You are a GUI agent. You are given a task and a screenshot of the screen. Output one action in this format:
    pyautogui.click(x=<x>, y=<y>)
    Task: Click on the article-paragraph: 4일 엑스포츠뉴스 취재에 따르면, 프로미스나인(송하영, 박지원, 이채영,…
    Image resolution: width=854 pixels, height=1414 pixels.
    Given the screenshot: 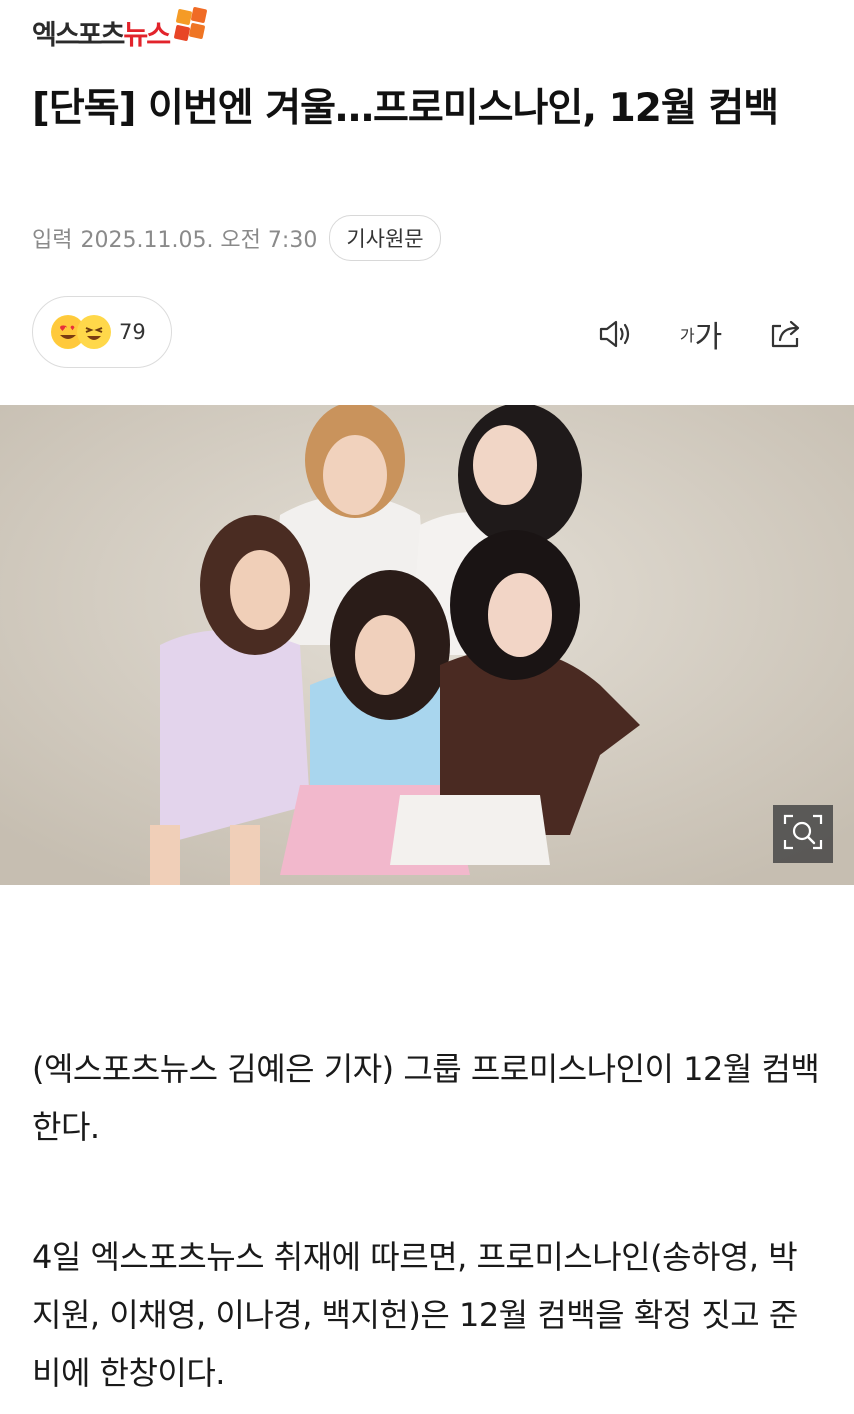 What is the action you would take?
    pyautogui.click(x=415, y=1315)
    